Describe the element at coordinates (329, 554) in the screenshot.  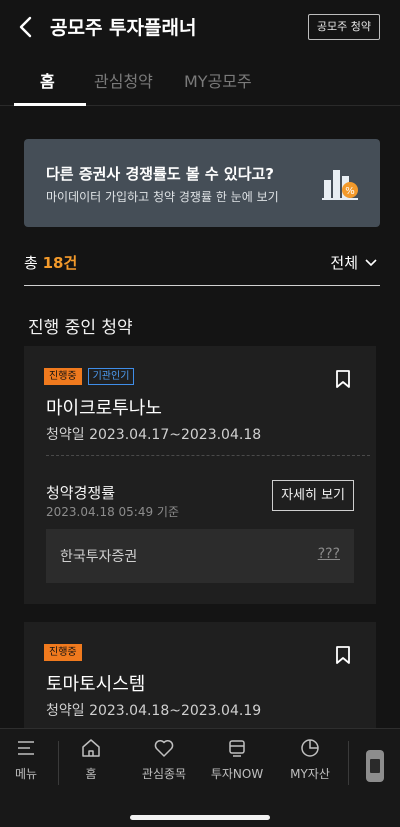
I see `broker-value-link: ???` at that location.